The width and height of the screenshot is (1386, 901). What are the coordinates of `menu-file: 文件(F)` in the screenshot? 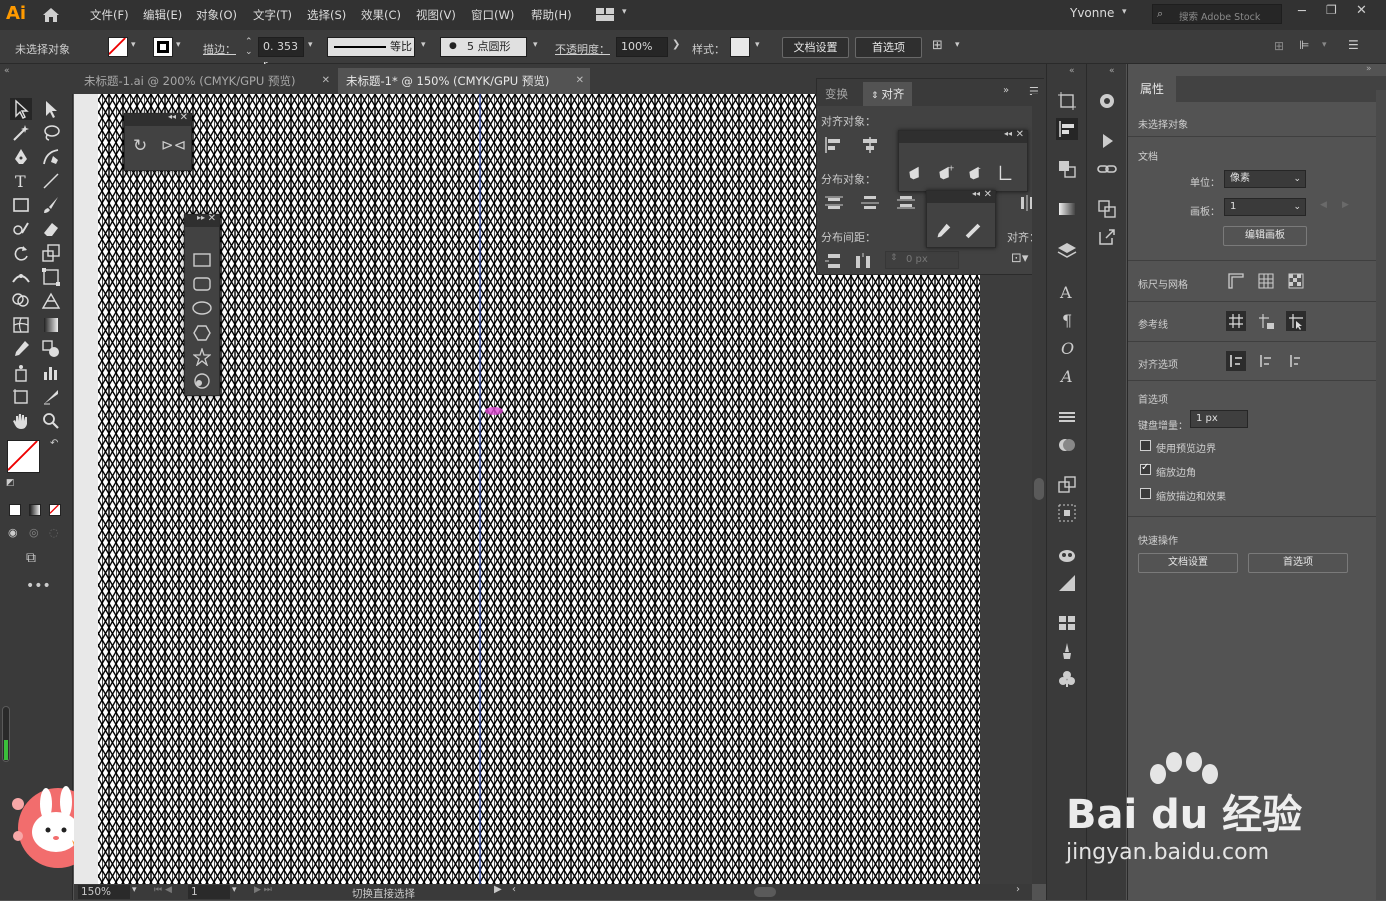 It's located at (109, 15).